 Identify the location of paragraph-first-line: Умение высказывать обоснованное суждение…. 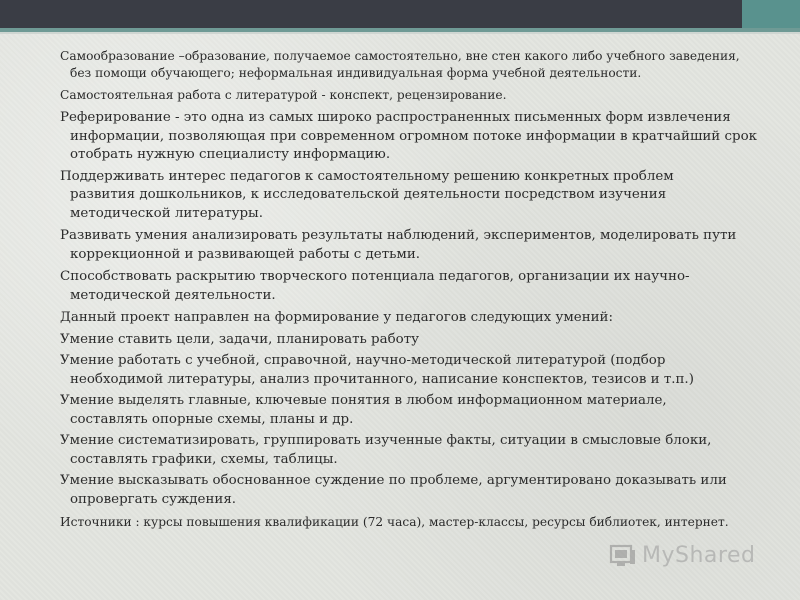
(393, 480).